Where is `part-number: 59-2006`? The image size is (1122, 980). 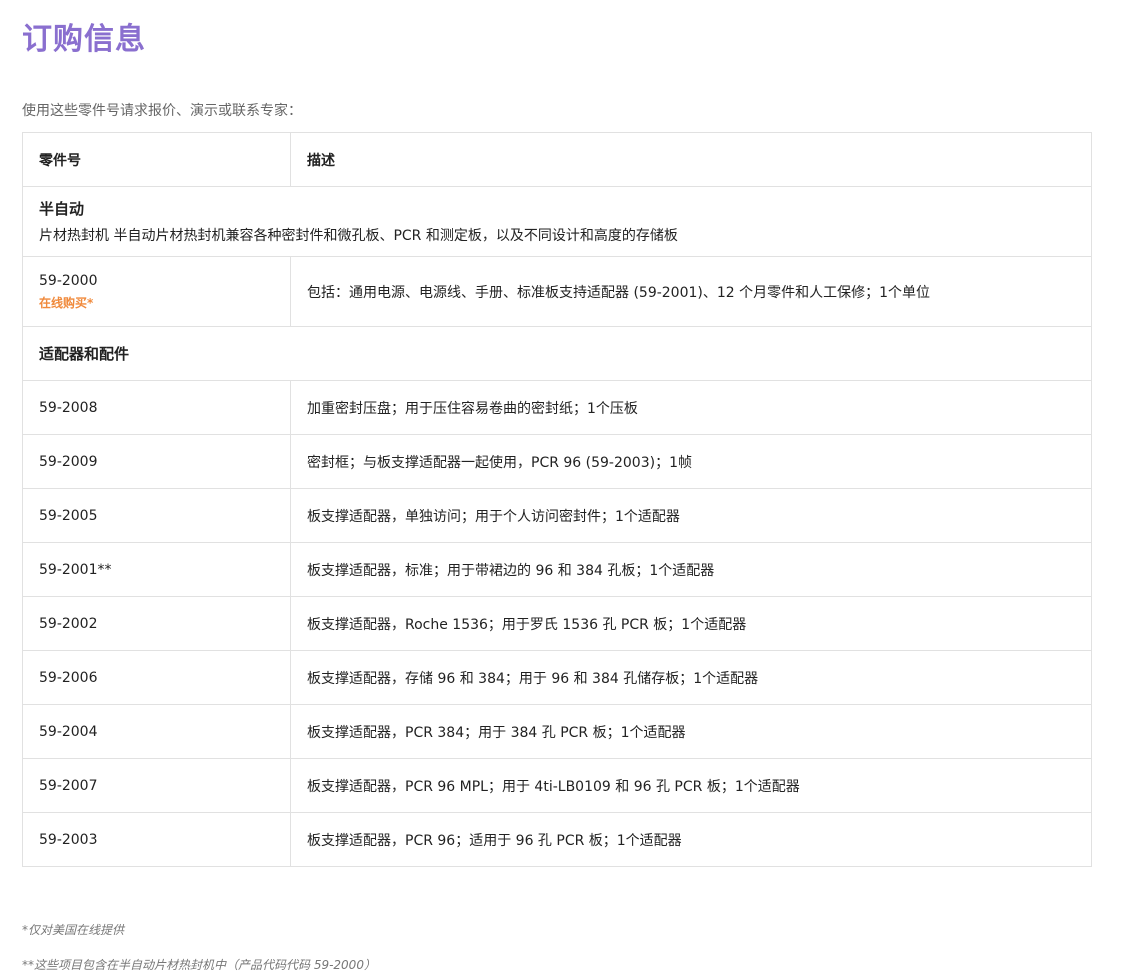 part-number: 59-2006 is located at coordinates (156, 677).